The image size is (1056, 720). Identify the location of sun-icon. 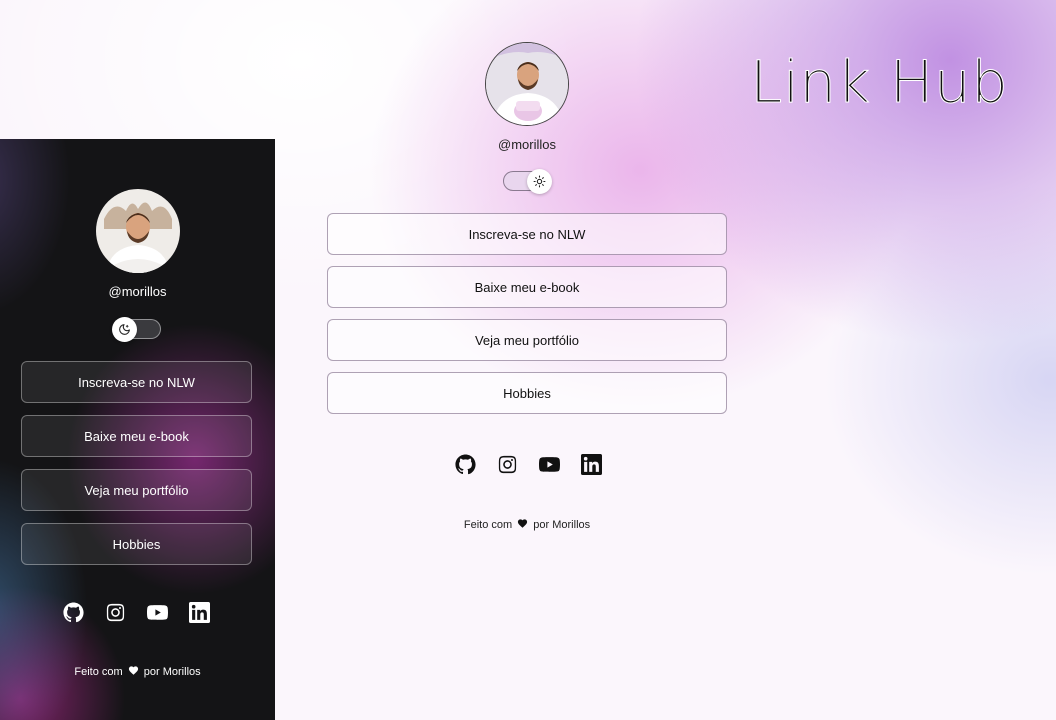
(539, 181).